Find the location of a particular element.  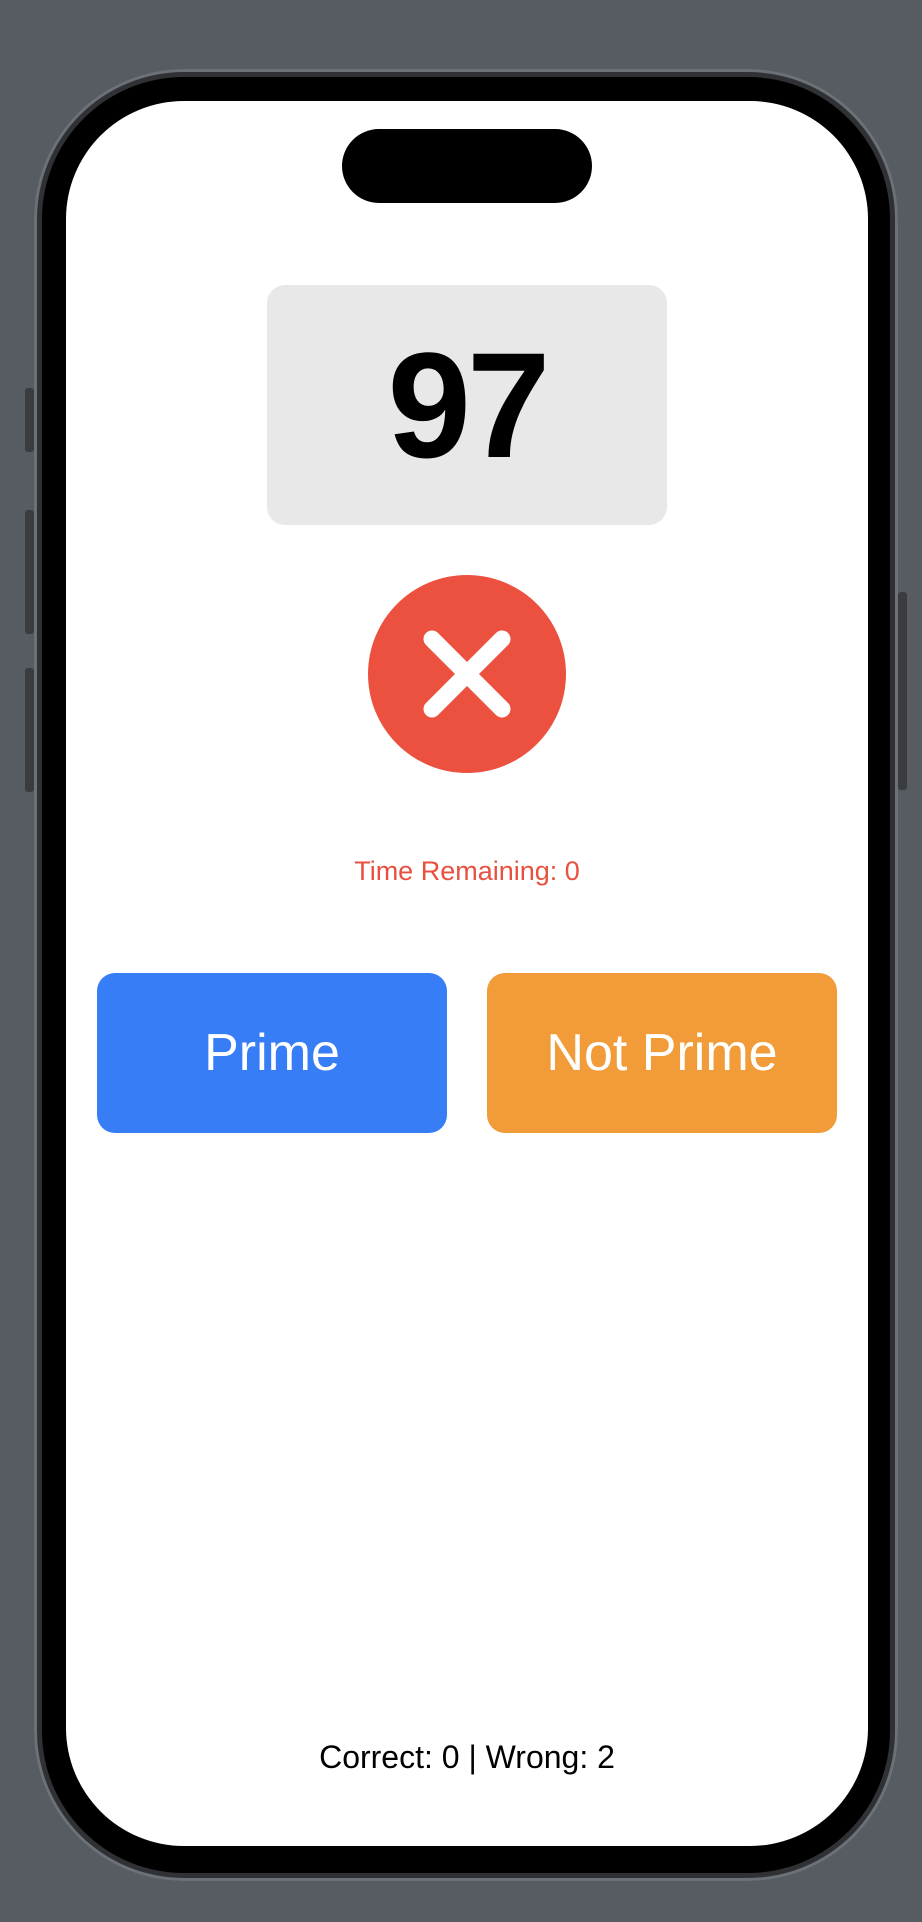

power-button is located at coordinates (902, 691).